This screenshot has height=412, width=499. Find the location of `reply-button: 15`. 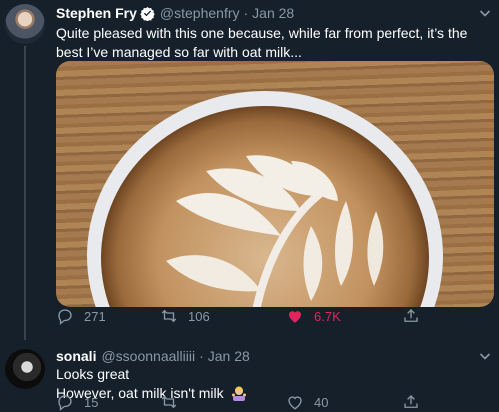

reply-button: 15 is located at coordinates (77, 402).